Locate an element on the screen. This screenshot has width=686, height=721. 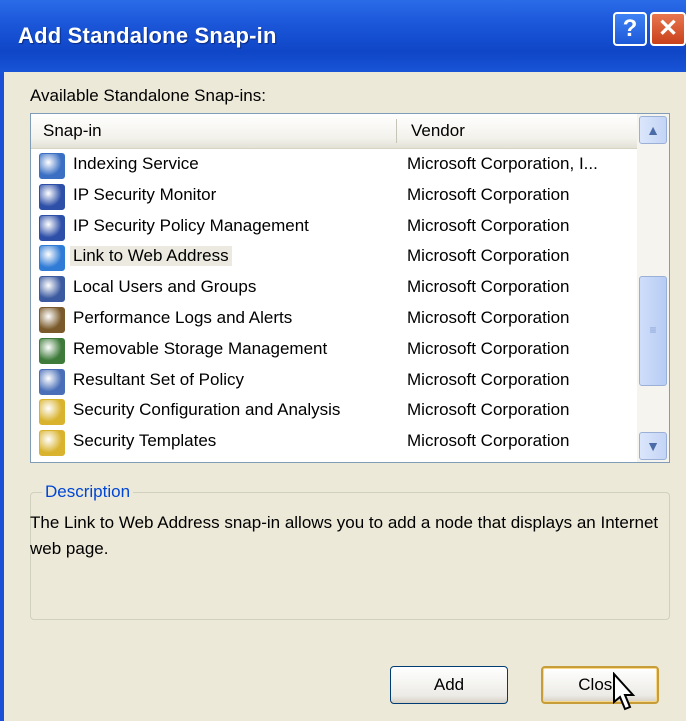
performance-logs-icon is located at coordinates (52, 320).